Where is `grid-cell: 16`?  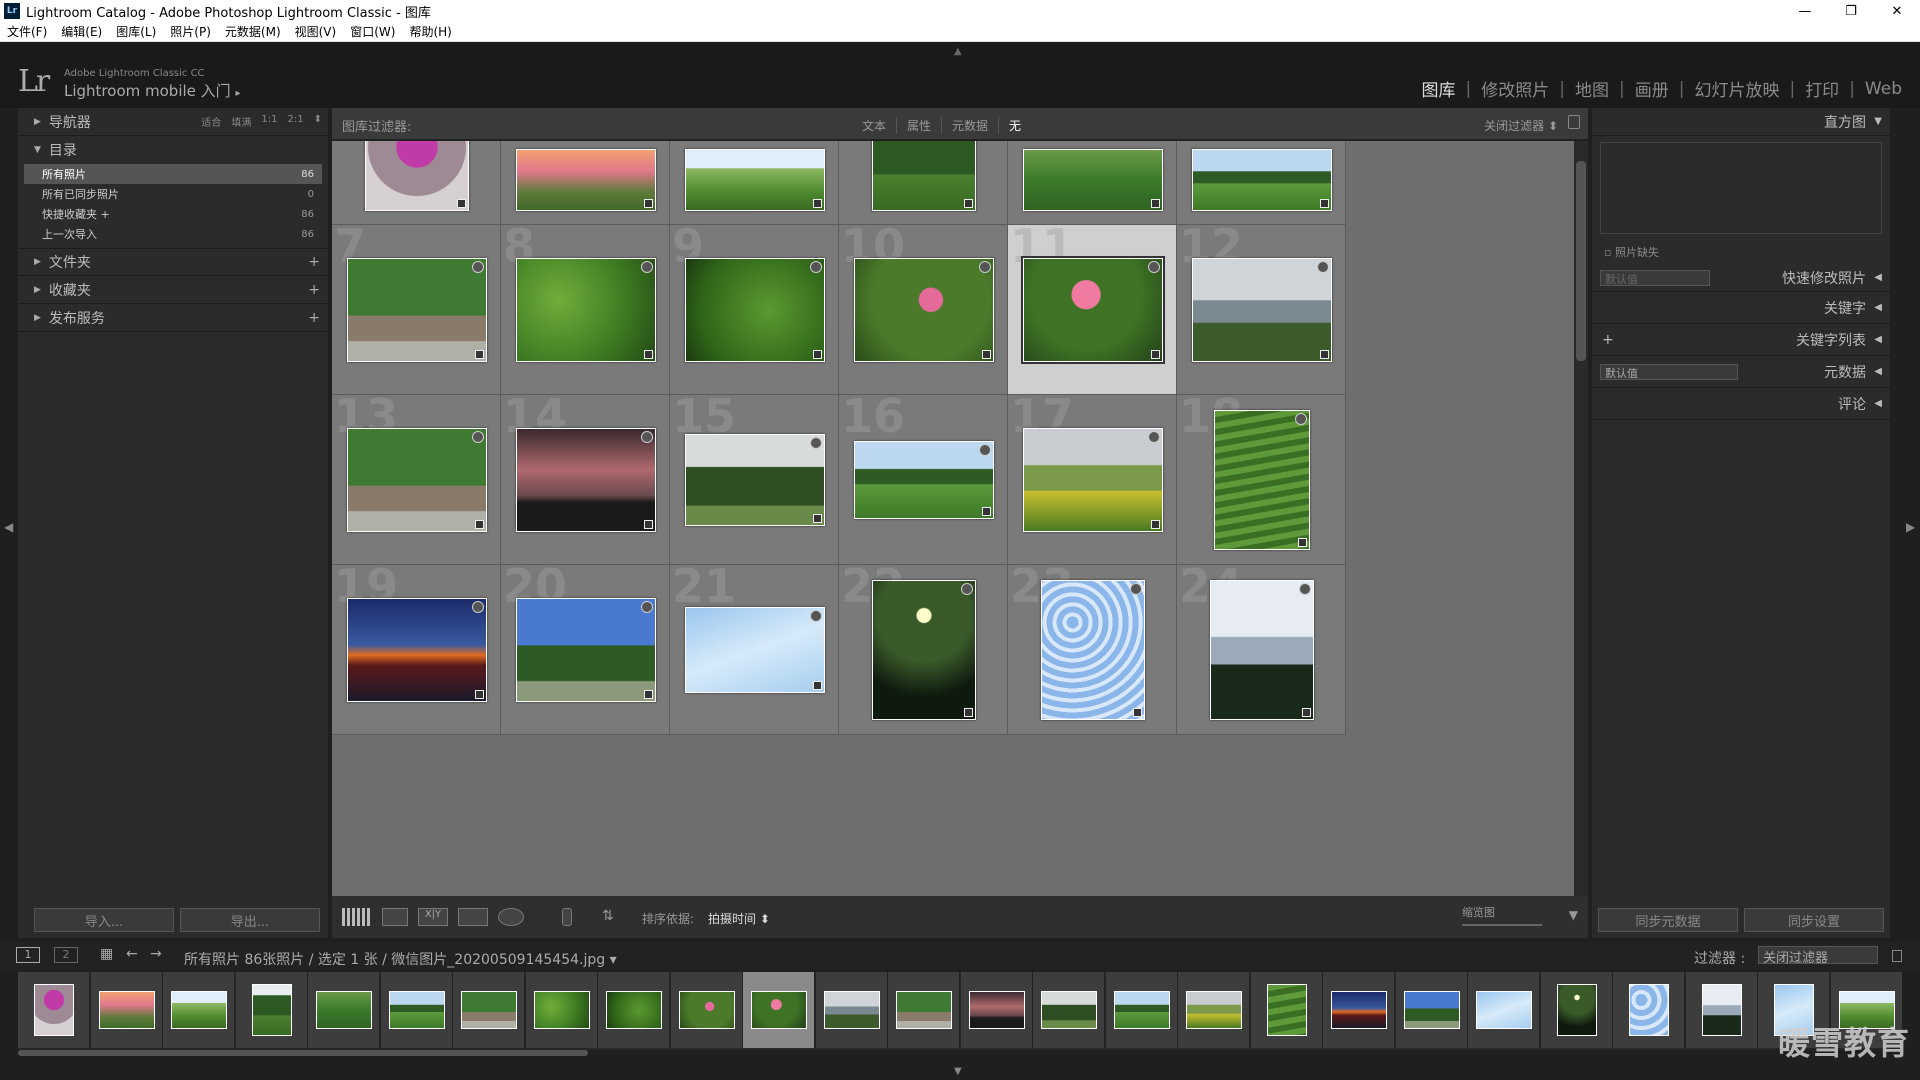 grid-cell: 16 is located at coordinates (923, 477).